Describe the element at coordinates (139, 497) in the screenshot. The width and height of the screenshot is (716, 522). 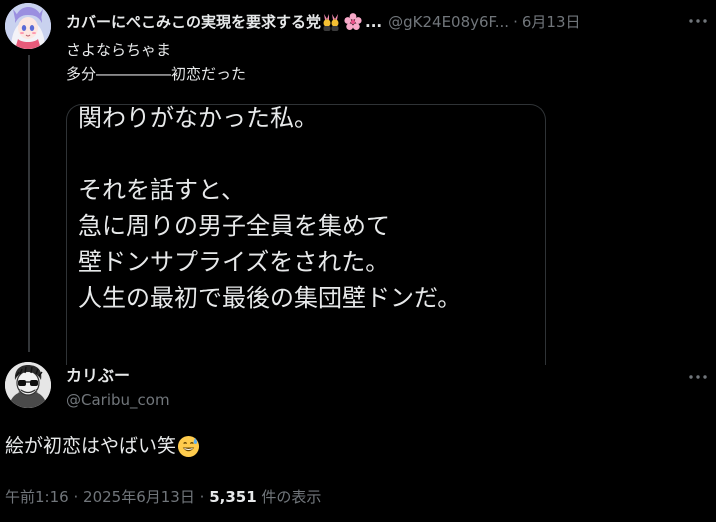
I see `reply-date: 2025年6月13日` at that location.